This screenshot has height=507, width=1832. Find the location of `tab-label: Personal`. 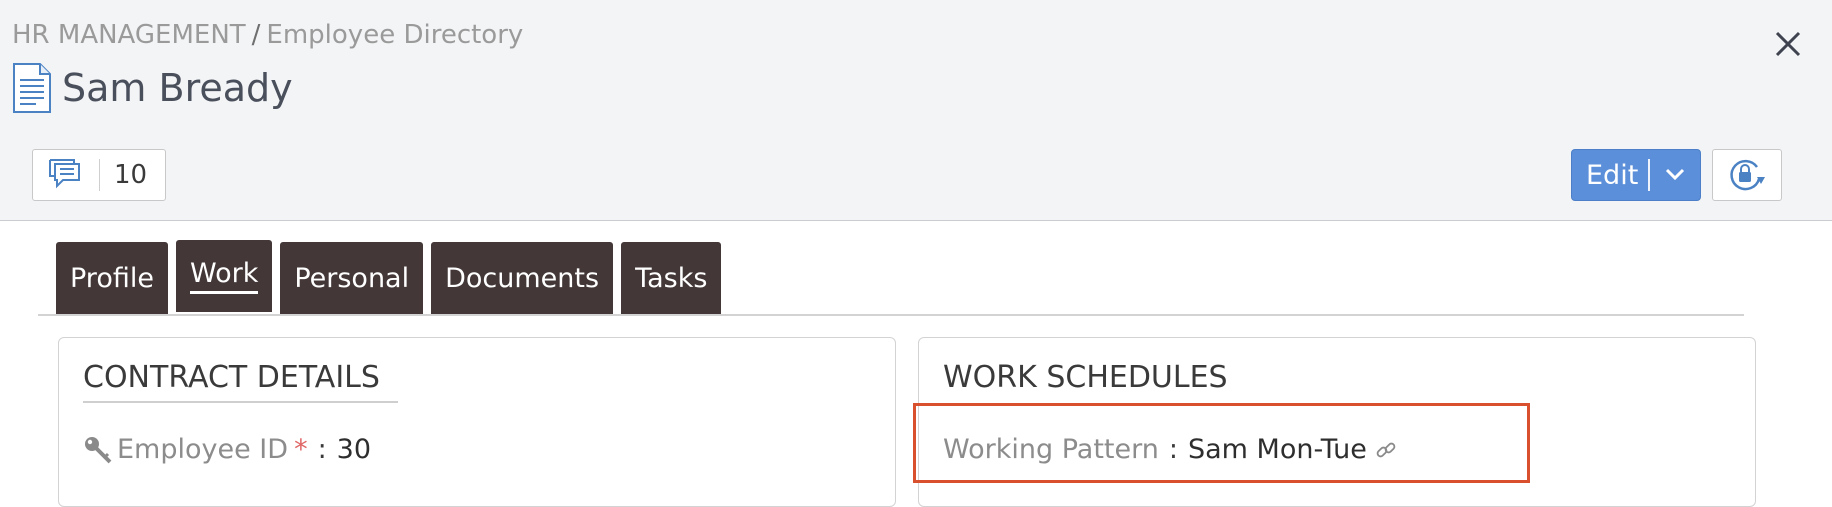

tab-label: Personal is located at coordinates (352, 278).